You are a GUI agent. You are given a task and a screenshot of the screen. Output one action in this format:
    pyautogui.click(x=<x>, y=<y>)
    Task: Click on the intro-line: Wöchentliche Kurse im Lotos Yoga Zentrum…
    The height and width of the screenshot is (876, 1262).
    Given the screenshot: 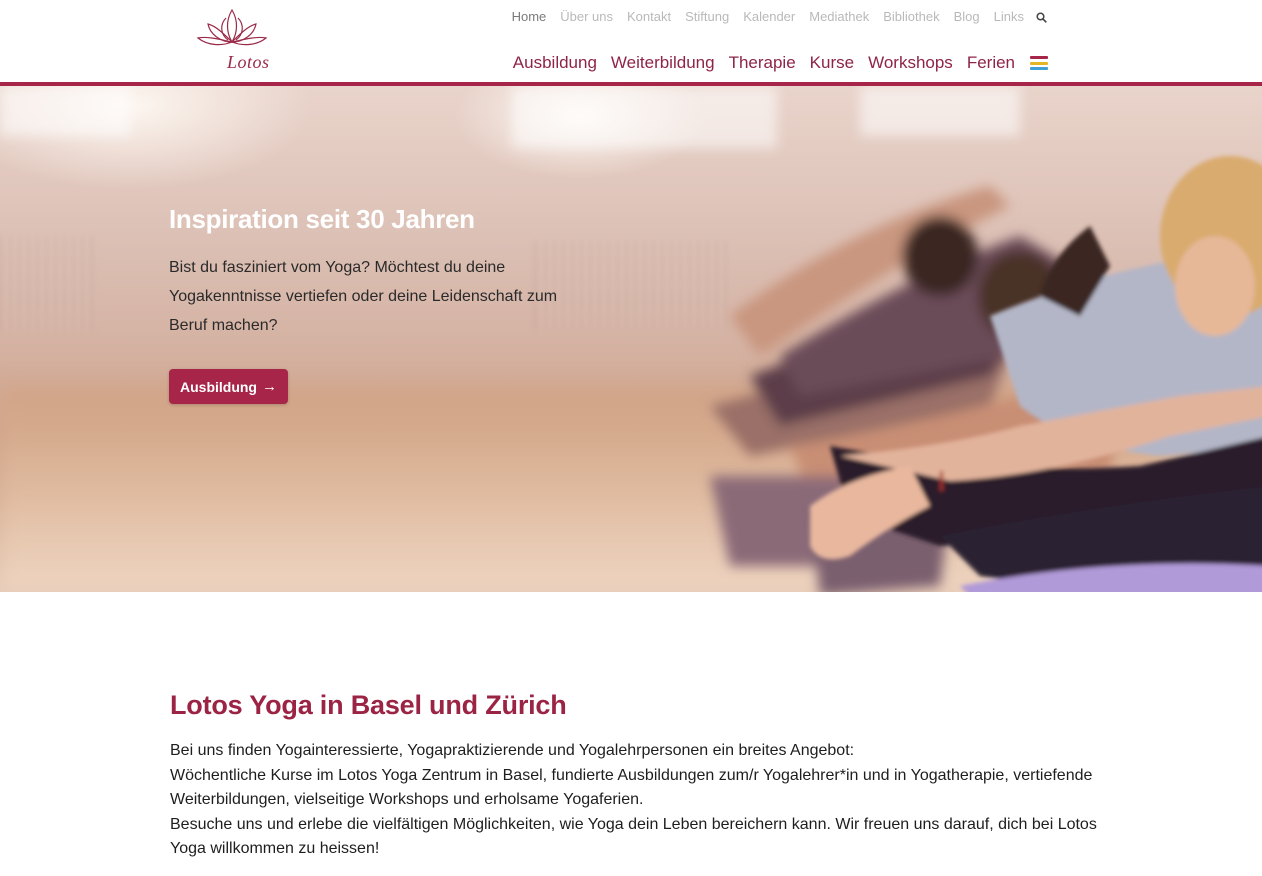 What is the action you would take?
    pyautogui.click(x=631, y=787)
    